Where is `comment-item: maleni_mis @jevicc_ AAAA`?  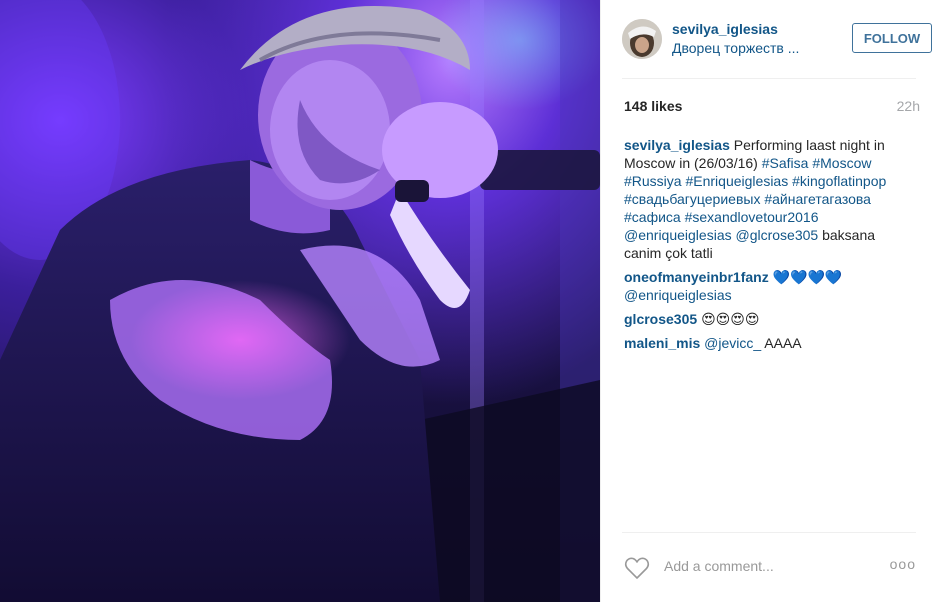
comment-item: maleni_mis @jevicc_ AAAA is located at coordinates (769, 343).